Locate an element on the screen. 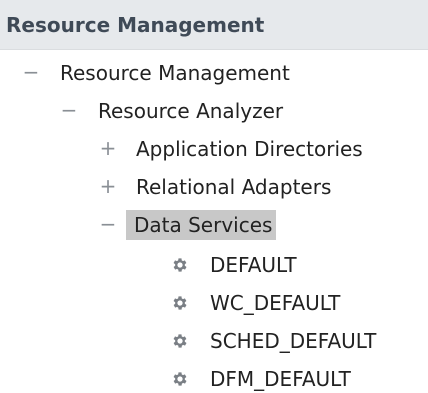 This screenshot has height=393, width=428. tree-node-relational-adapters: + Relational Adapters is located at coordinates (214, 187).